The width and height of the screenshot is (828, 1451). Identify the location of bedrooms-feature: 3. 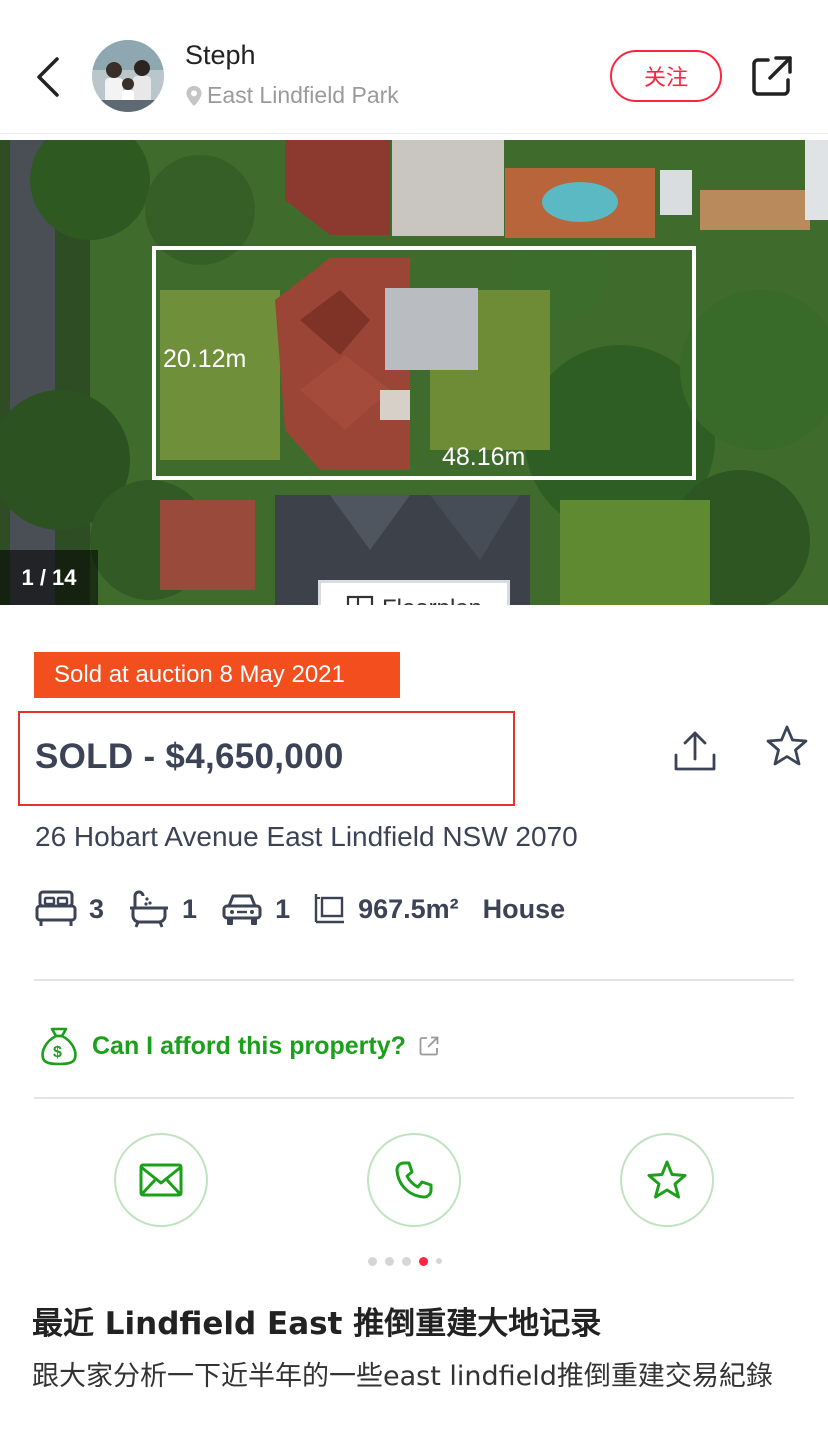
(69, 909).